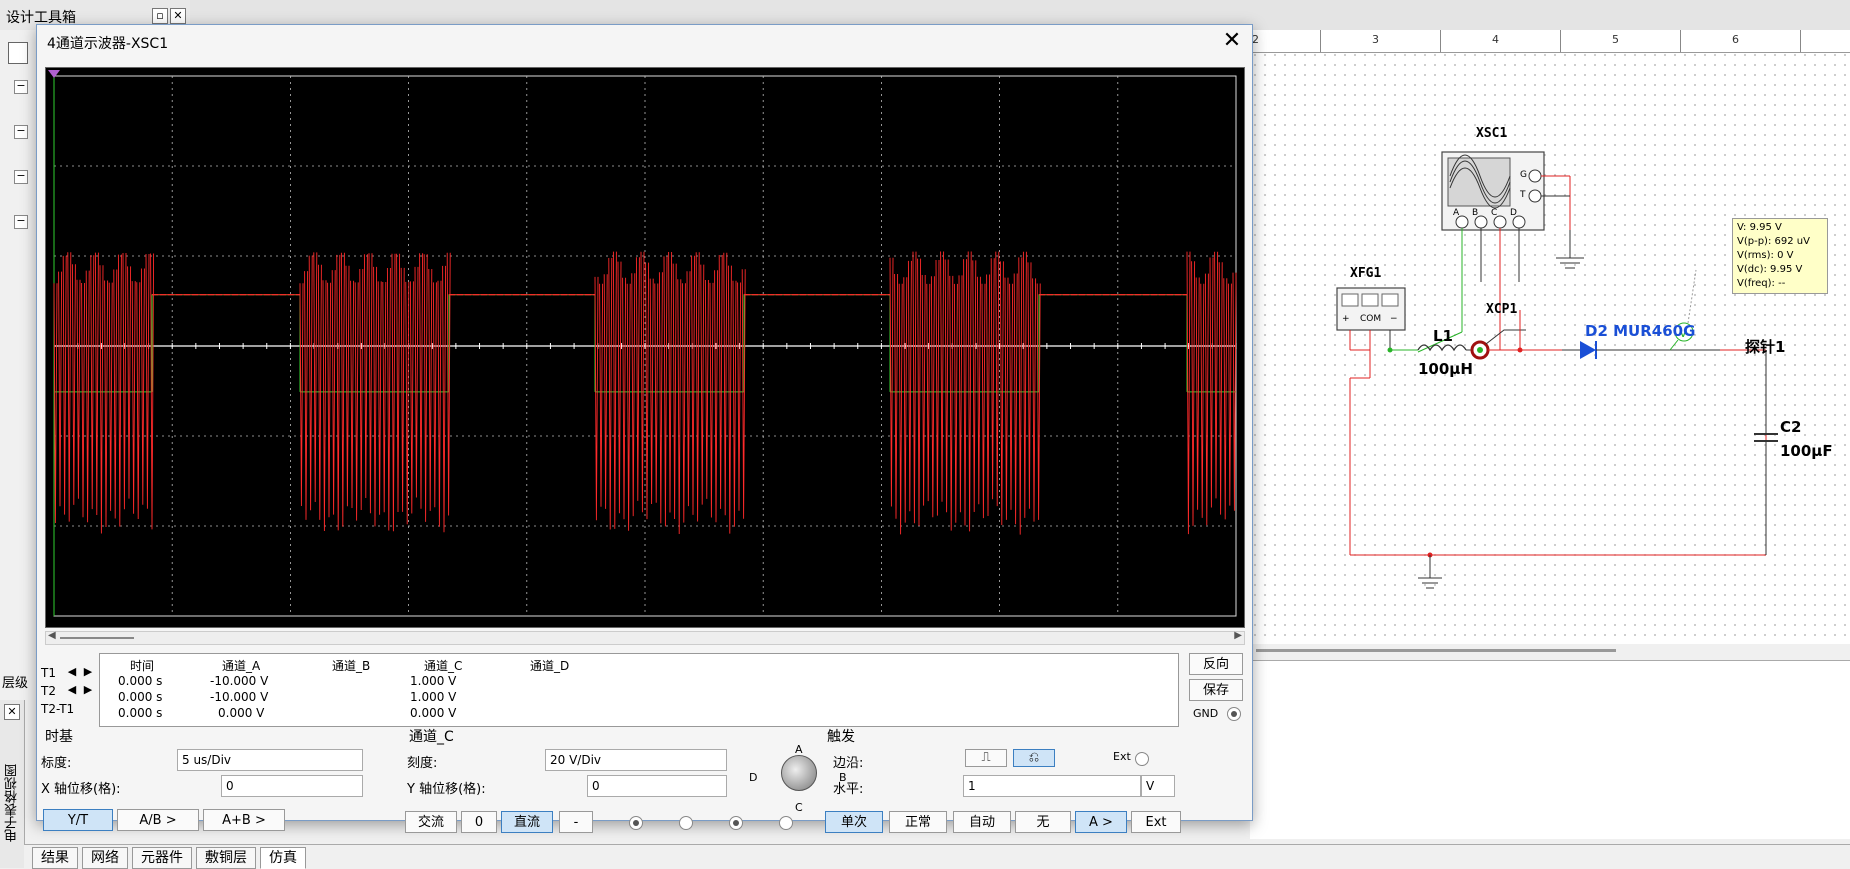  What do you see at coordinates (433, 697) in the screenshot?
I see `readout-t2-c: 1.000 V` at bounding box center [433, 697].